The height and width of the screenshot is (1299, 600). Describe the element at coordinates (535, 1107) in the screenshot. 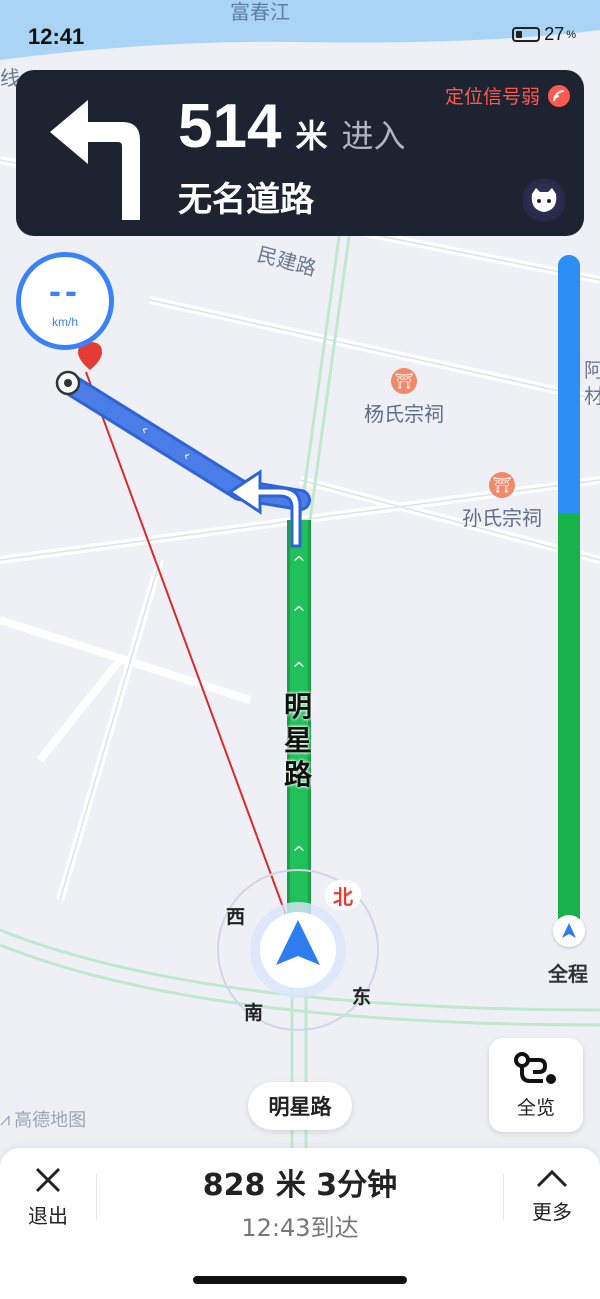

I see `overview-label: 全览` at that location.